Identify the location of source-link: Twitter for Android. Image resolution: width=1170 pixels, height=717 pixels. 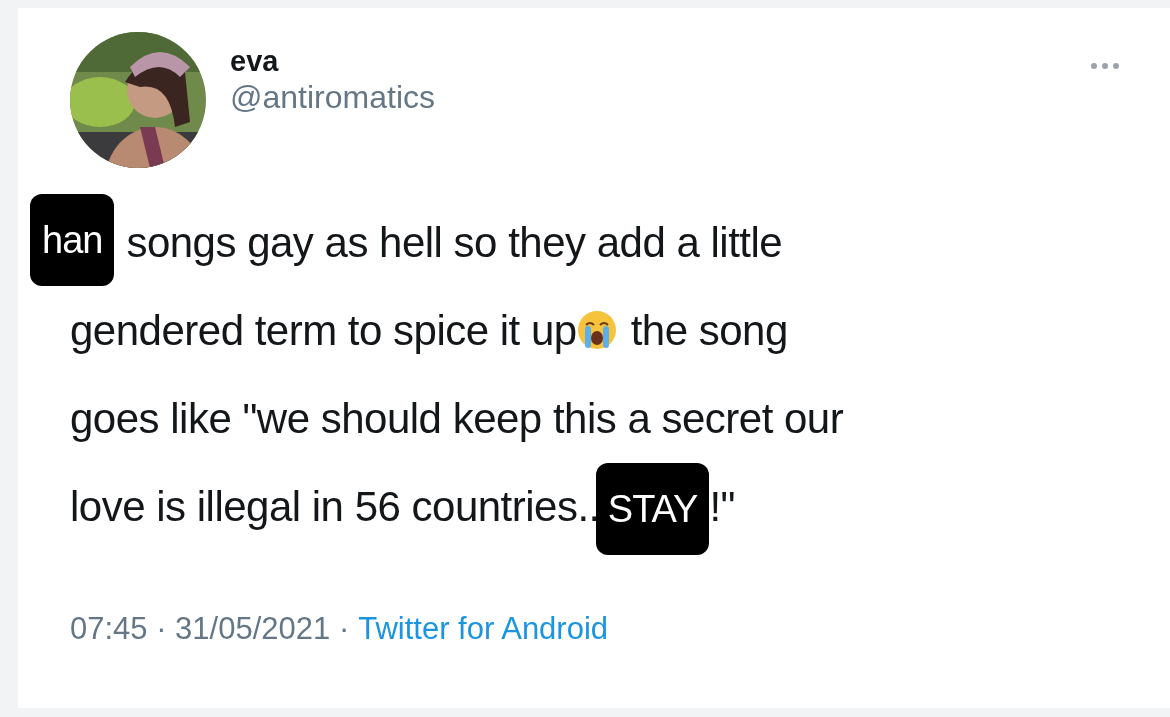
(483, 628).